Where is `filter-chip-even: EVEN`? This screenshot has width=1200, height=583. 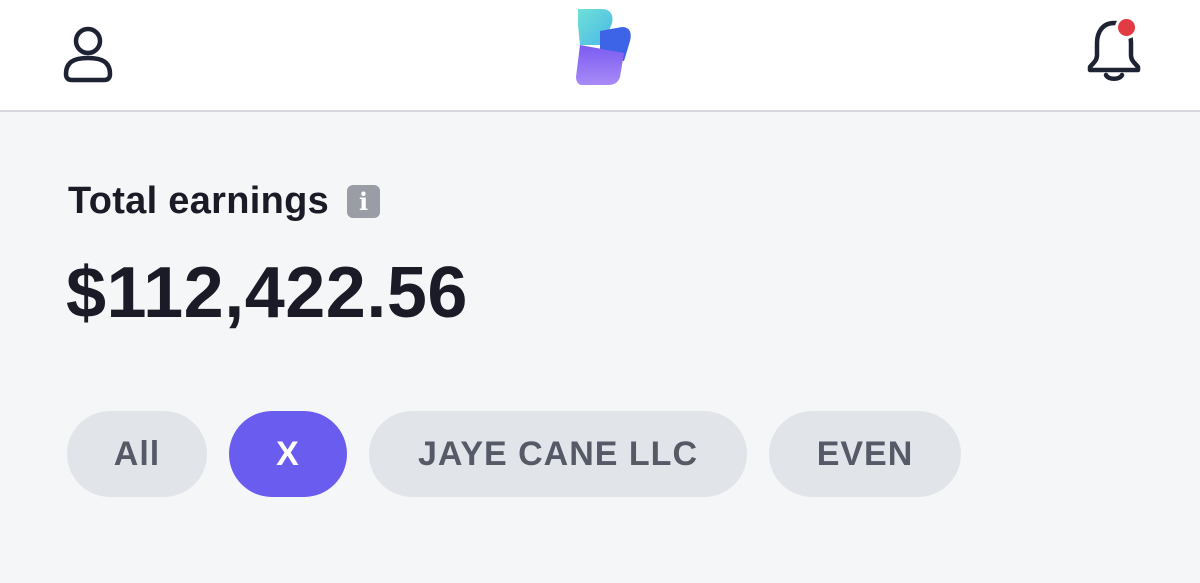
filter-chip-even: EVEN is located at coordinates (865, 454).